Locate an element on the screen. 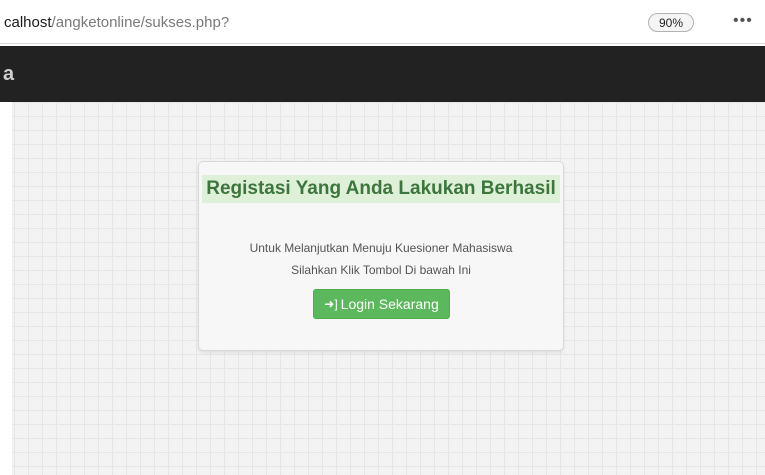 The height and width of the screenshot is (475, 765). success-message: Registasi Yang Anda Lakukan Berhasil is located at coordinates (381, 189).